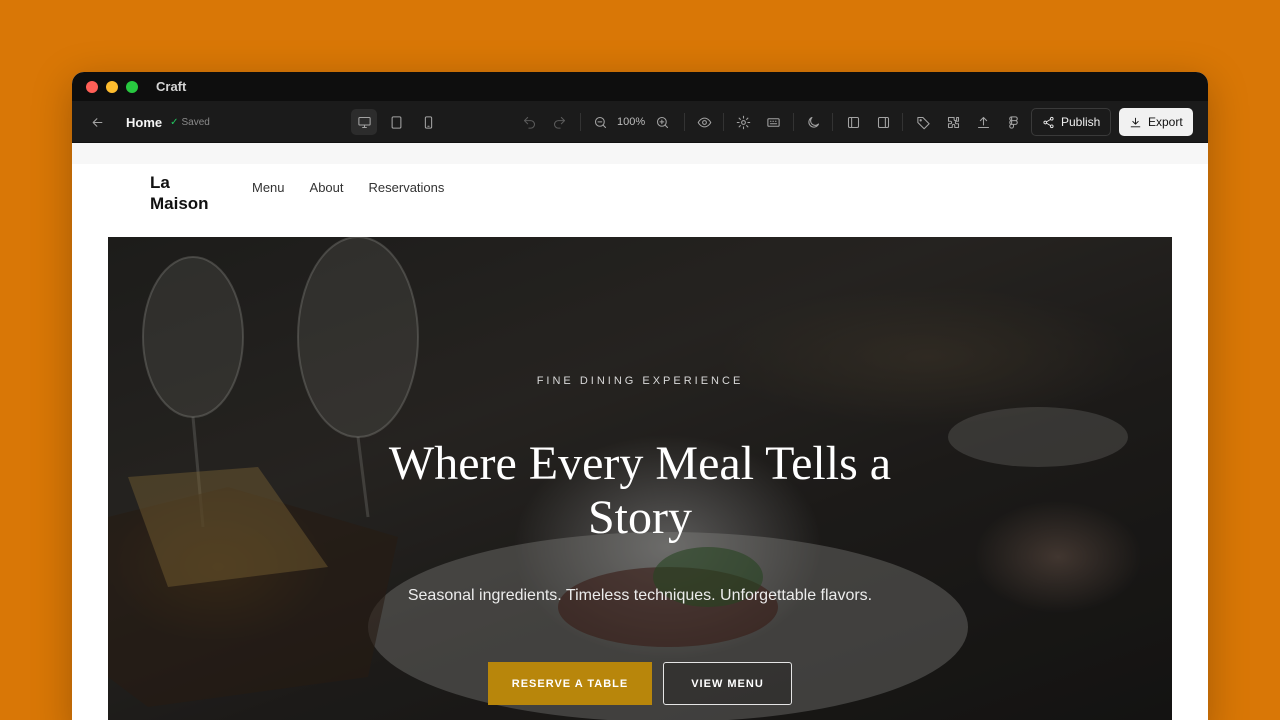  I want to click on zoom-in-icon, so click(662, 122).